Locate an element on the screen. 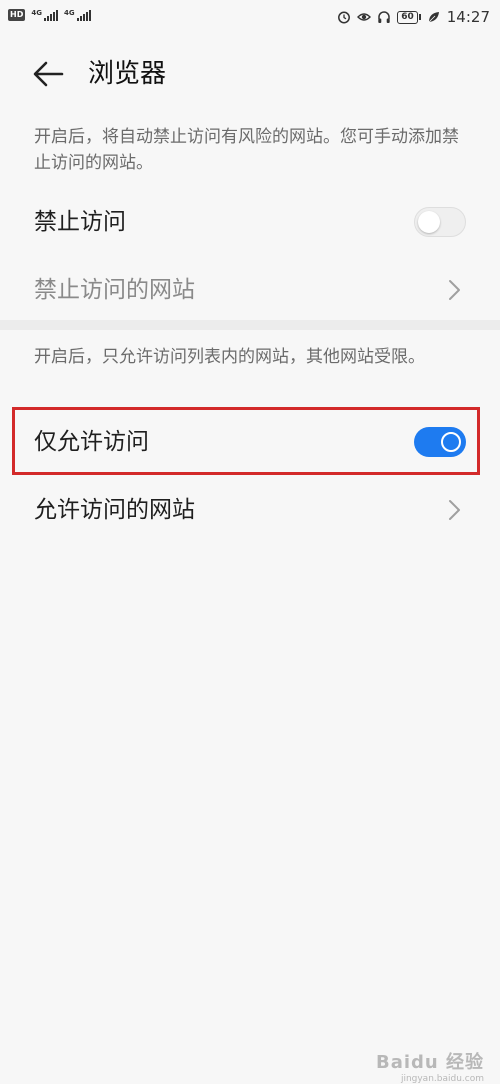  headphones-icon is located at coordinates (384, 17).